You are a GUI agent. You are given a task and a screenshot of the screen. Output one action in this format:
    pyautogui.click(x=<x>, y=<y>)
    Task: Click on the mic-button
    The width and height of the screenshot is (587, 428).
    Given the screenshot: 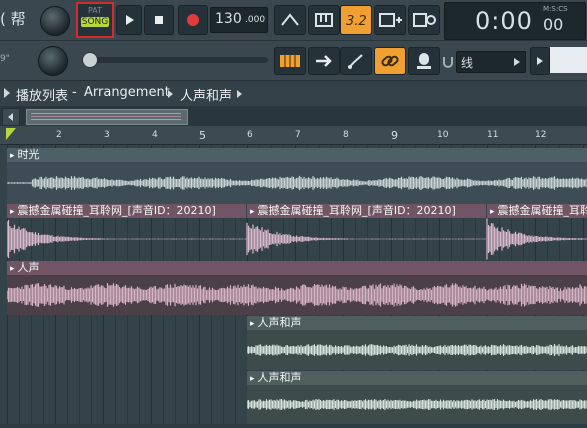 What is the action you would take?
    pyautogui.click(x=424, y=61)
    